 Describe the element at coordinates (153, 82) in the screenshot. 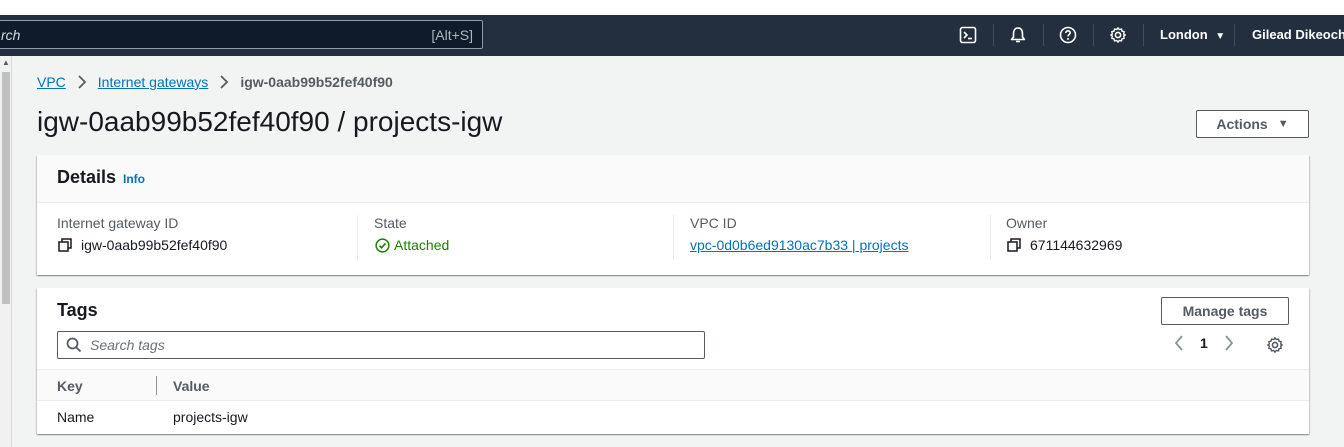

I see `breadcrumb-internet-gateways: Internet gateways` at that location.